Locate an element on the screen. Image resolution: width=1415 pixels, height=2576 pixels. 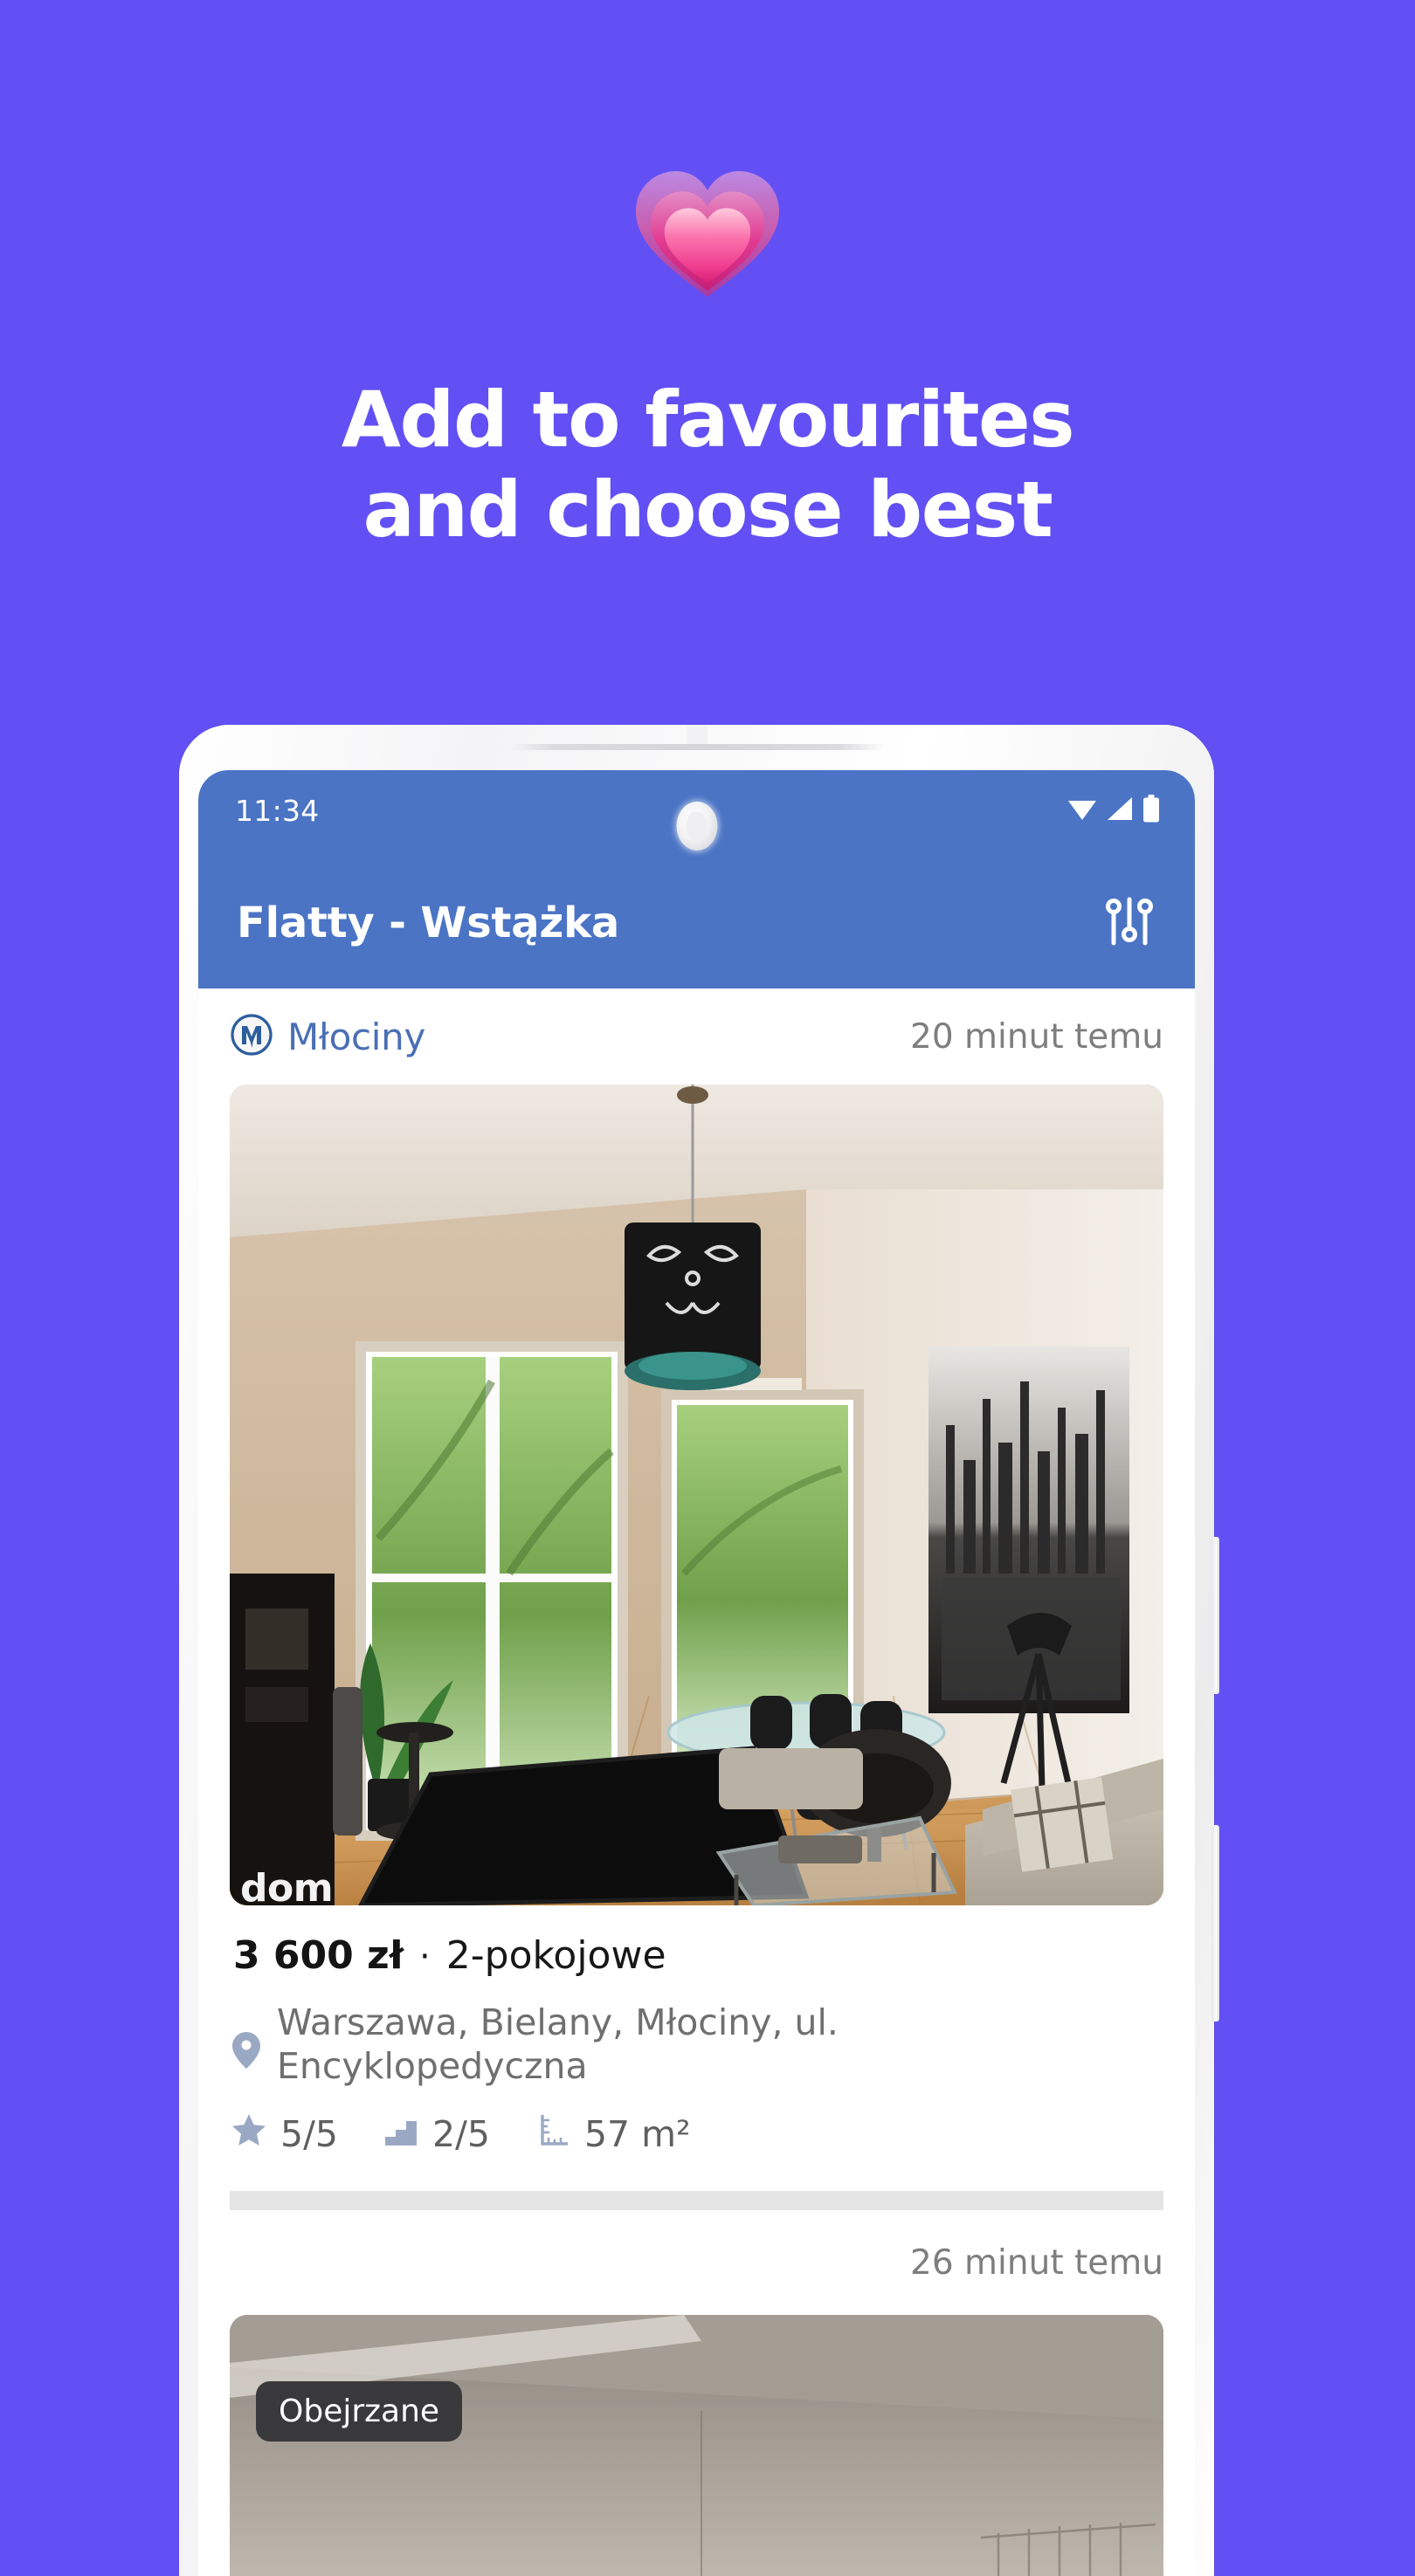
listing-card-next: 26 minut temu Obejrzane is located at coordinates (696, 2393).